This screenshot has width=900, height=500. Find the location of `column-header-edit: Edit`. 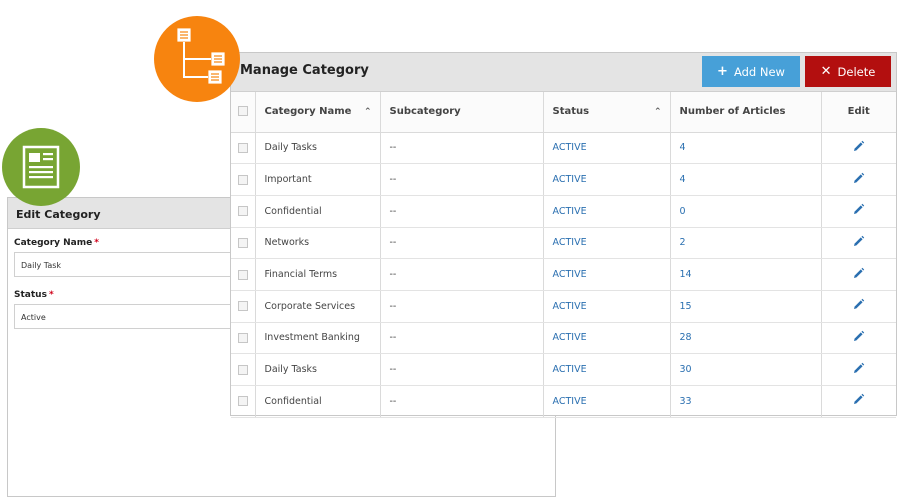

column-header-edit: Edit is located at coordinates (858, 112).